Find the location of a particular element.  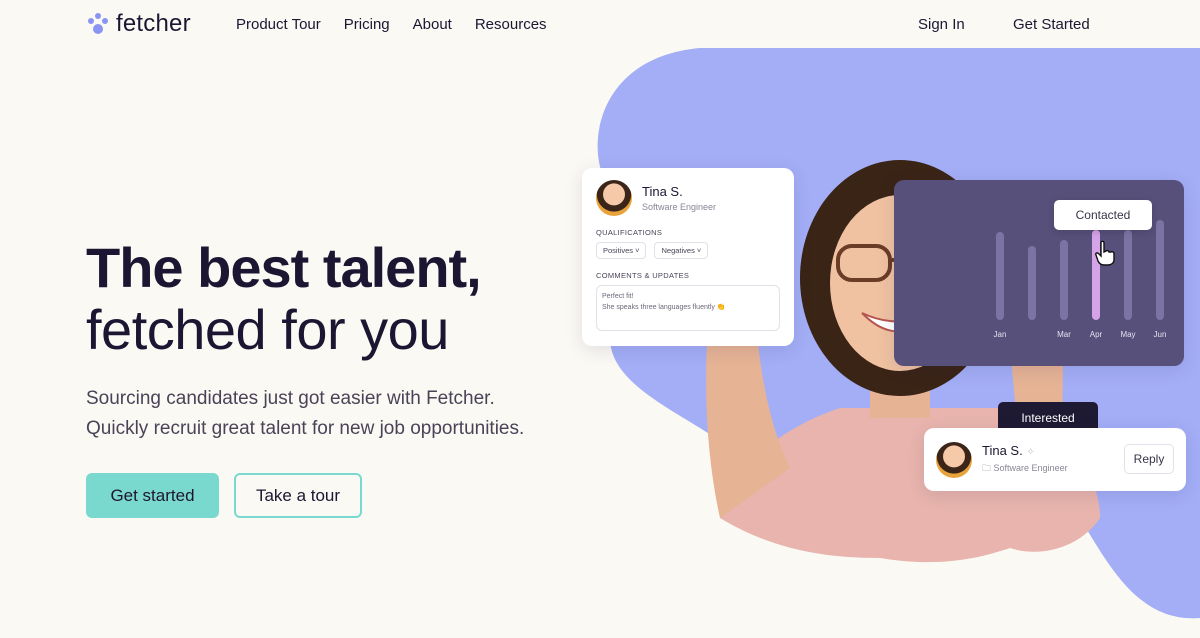

emoji-icon: 👏 is located at coordinates (721, 307).